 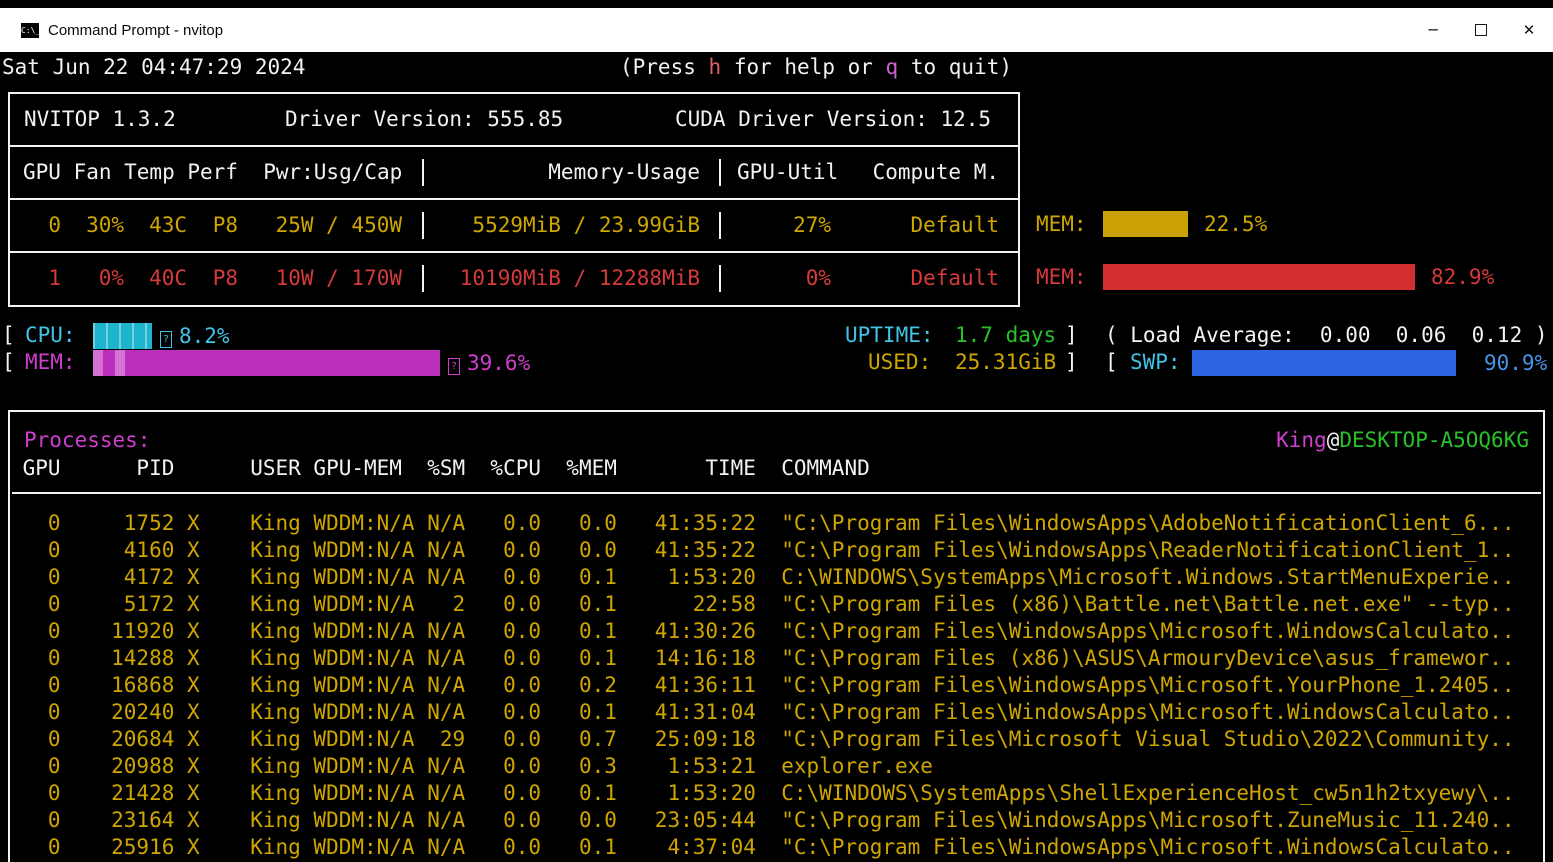 What do you see at coordinates (776, 493) in the screenshot?
I see `process-divider` at bounding box center [776, 493].